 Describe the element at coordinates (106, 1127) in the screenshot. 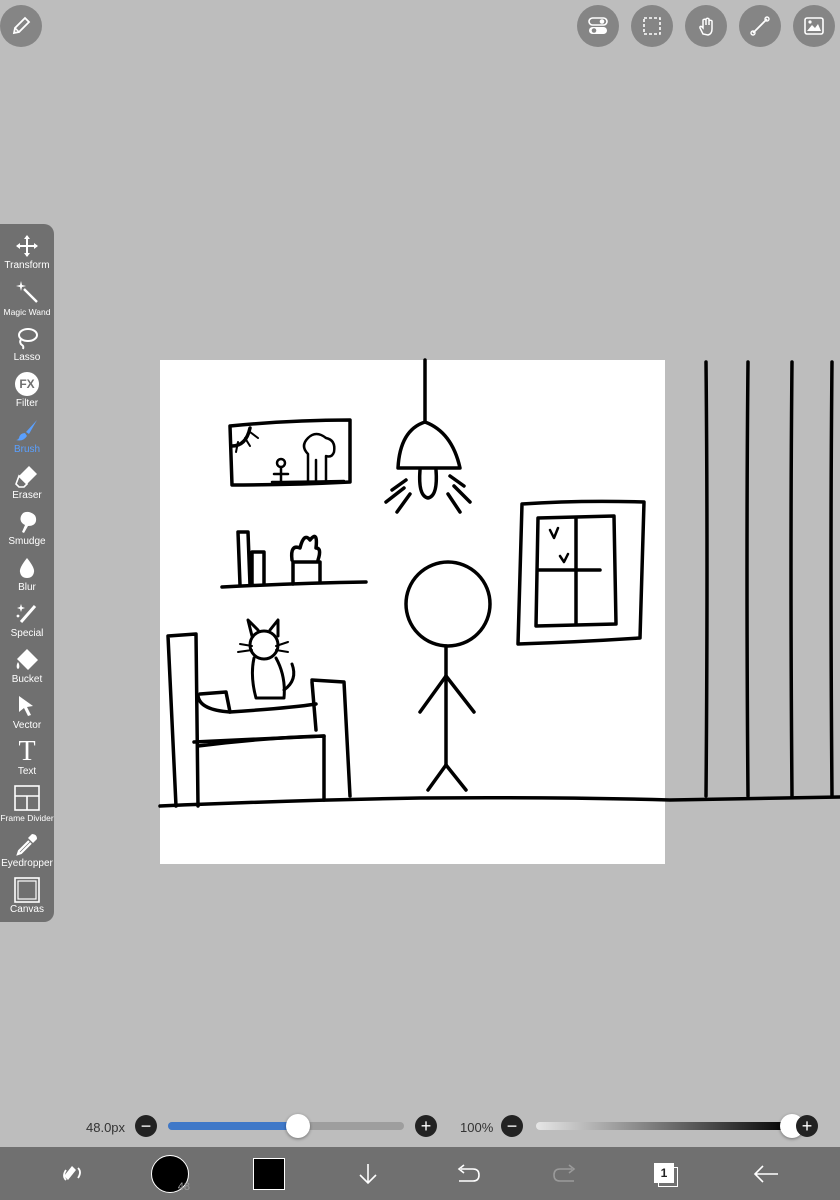

I see `brush-size-value: 48.0px` at that location.